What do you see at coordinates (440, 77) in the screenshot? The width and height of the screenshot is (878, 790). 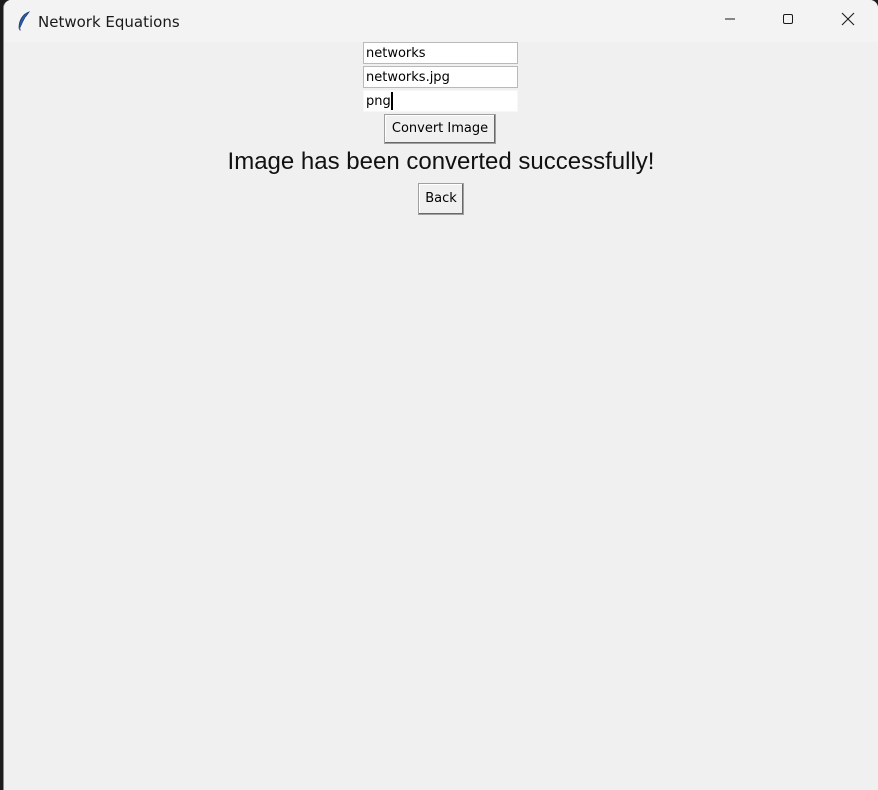 I see `source-file-input` at bounding box center [440, 77].